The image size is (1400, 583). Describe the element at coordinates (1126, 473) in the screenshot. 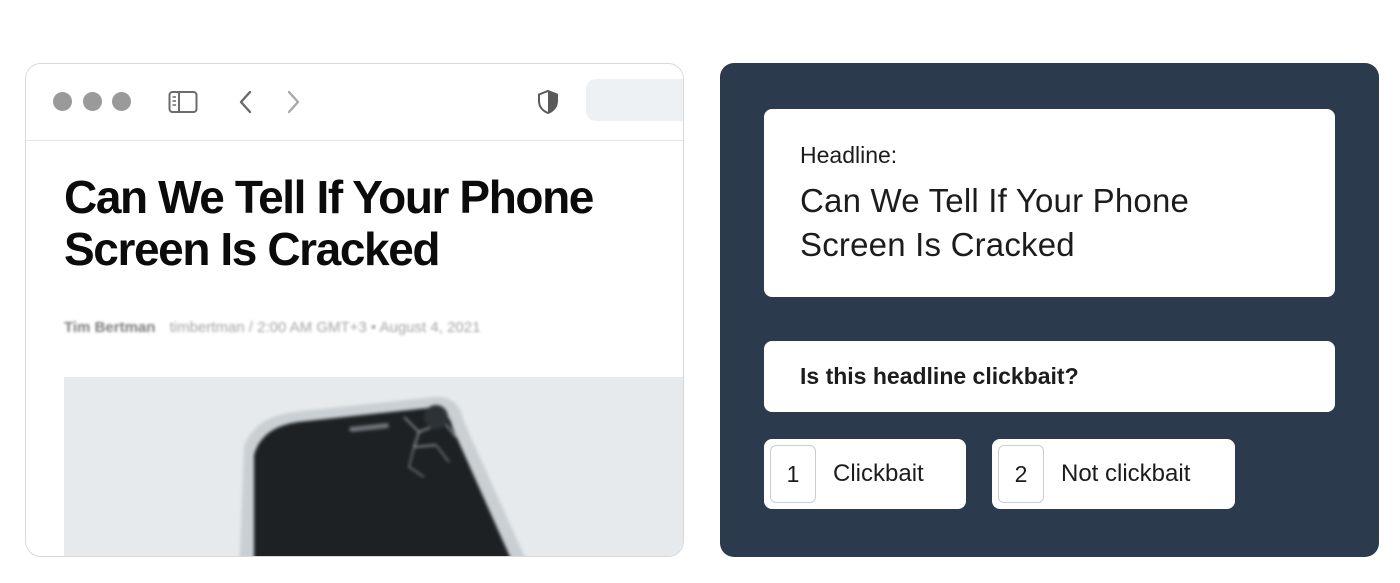

I see `option-label: Not clickbait` at that location.